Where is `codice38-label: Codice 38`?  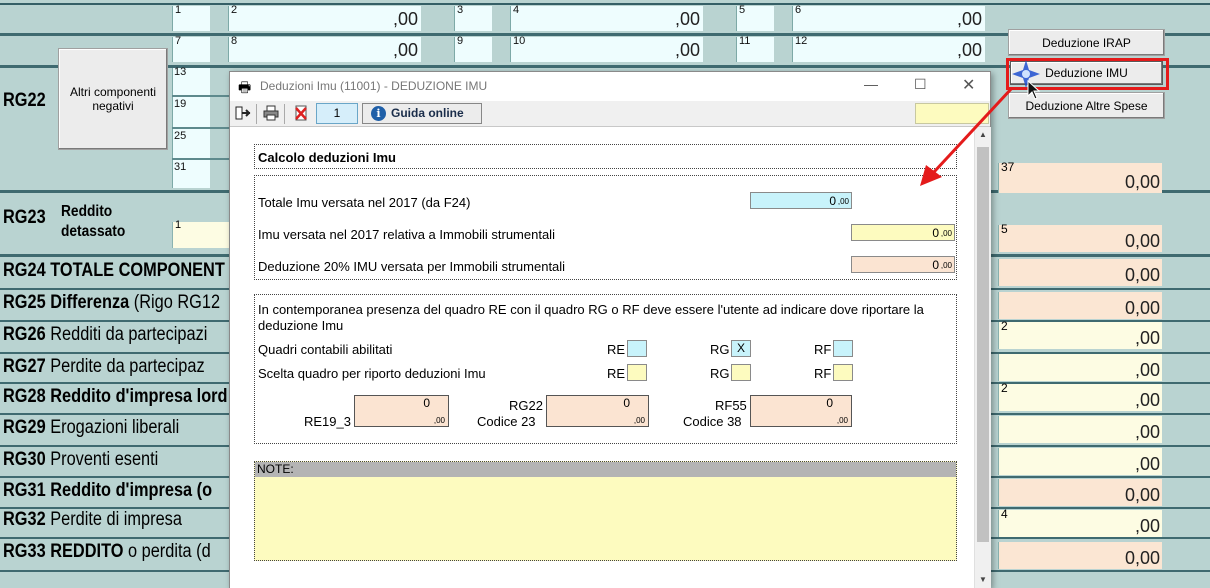
codice38-label: Codice 38 is located at coordinates (712, 421).